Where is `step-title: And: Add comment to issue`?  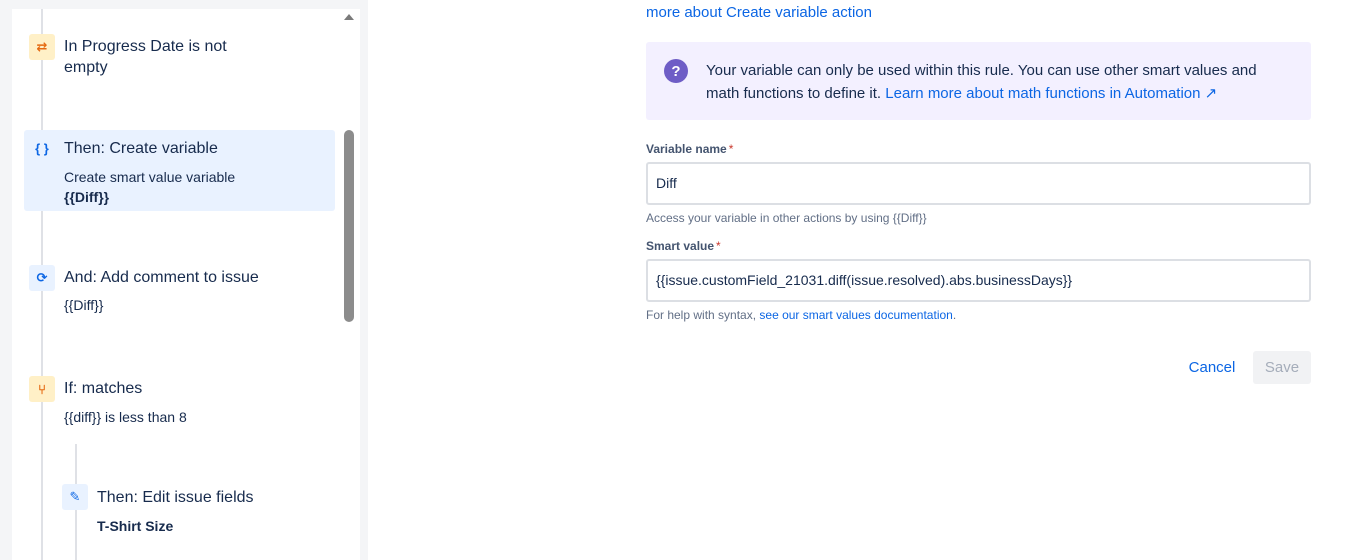 step-title: And: Add comment to issue is located at coordinates (161, 277).